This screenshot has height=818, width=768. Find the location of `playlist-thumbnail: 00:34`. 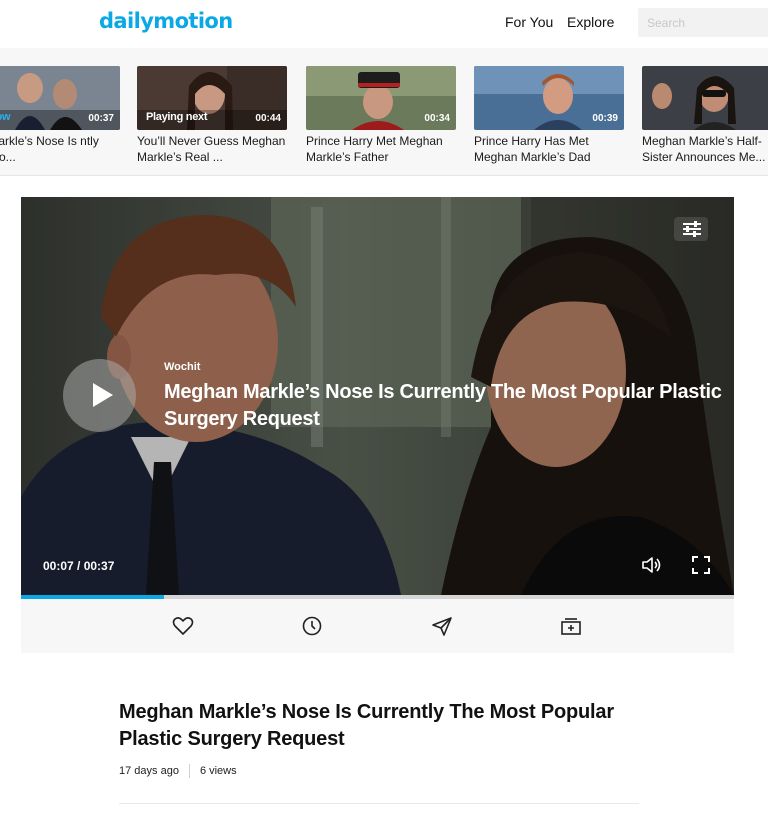

playlist-thumbnail: 00:34 is located at coordinates (381, 98).